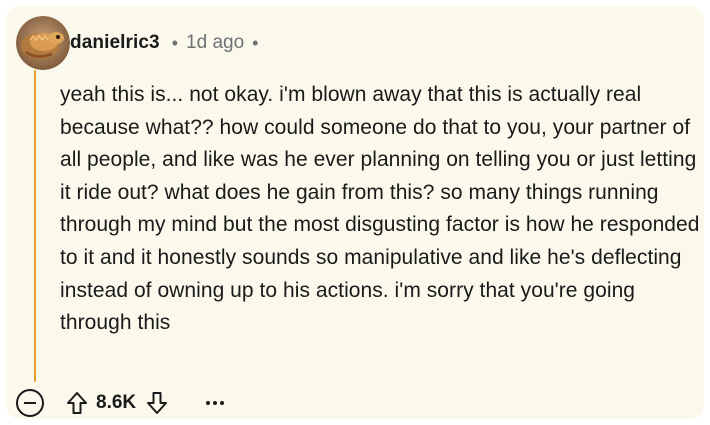  Describe the element at coordinates (116, 402) in the screenshot. I see `vote-score: 8.6K` at that location.